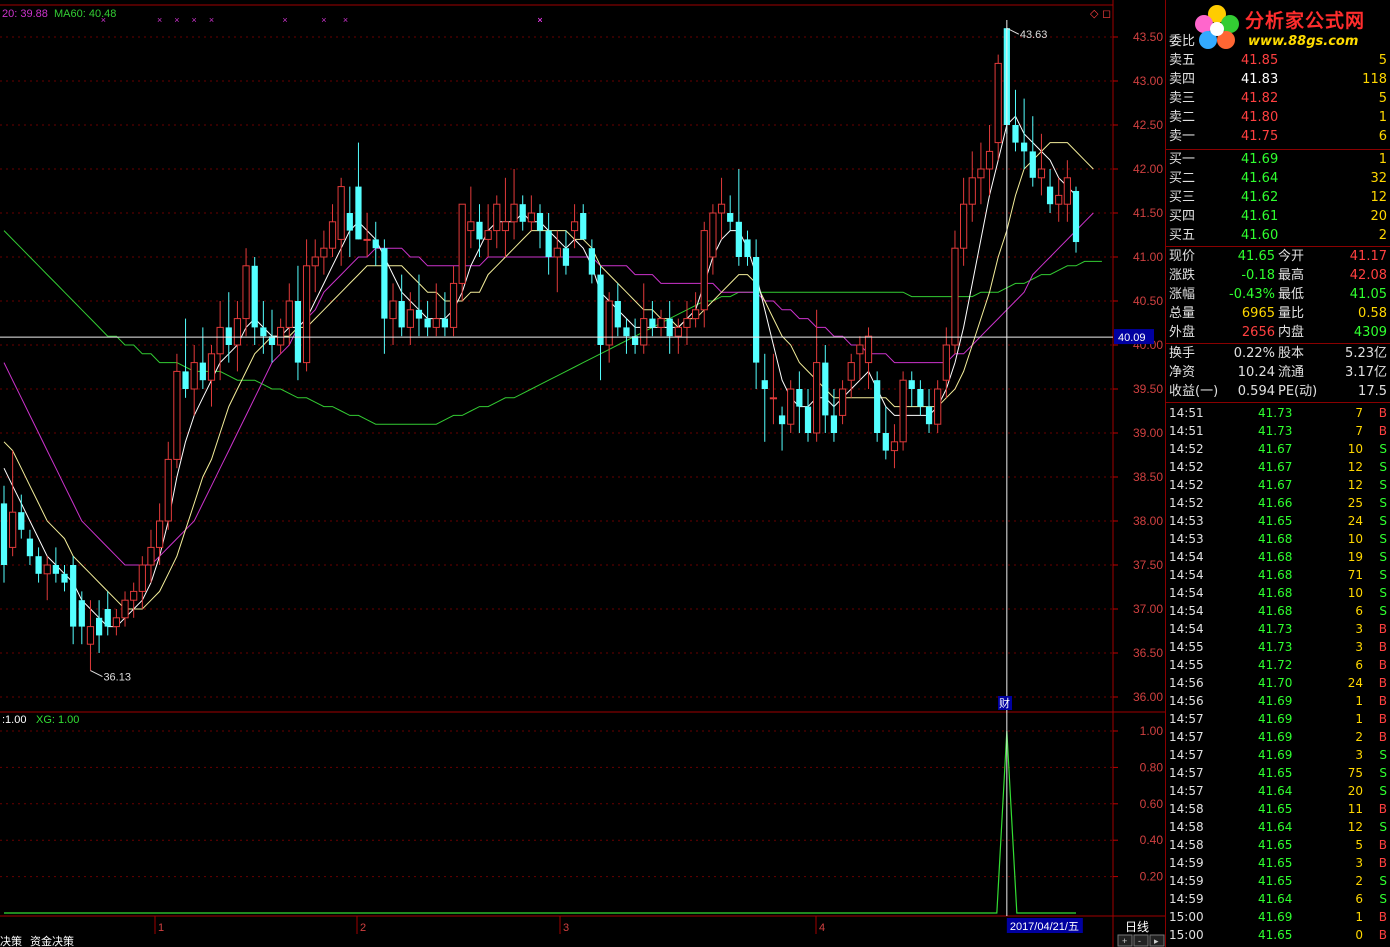 The image size is (1390, 947). What do you see at coordinates (1378, 216) in the screenshot?
I see `bid-volume: 20` at bounding box center [1378, 216].